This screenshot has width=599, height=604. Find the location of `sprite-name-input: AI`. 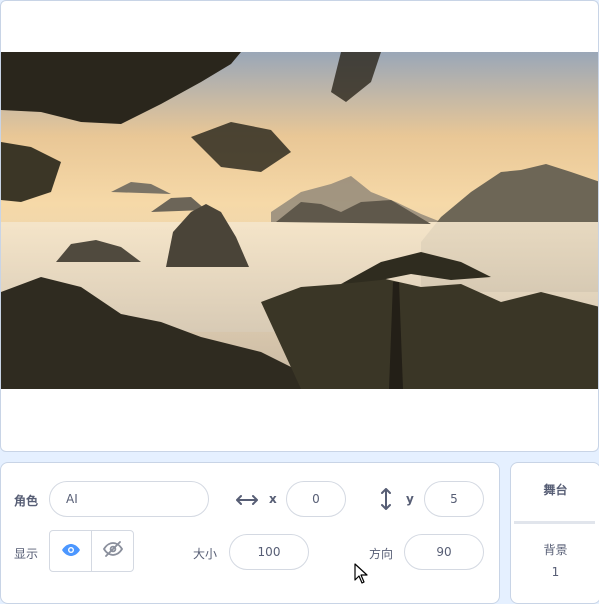

sprite-name-input: AI is located at coordinates (129, 499).